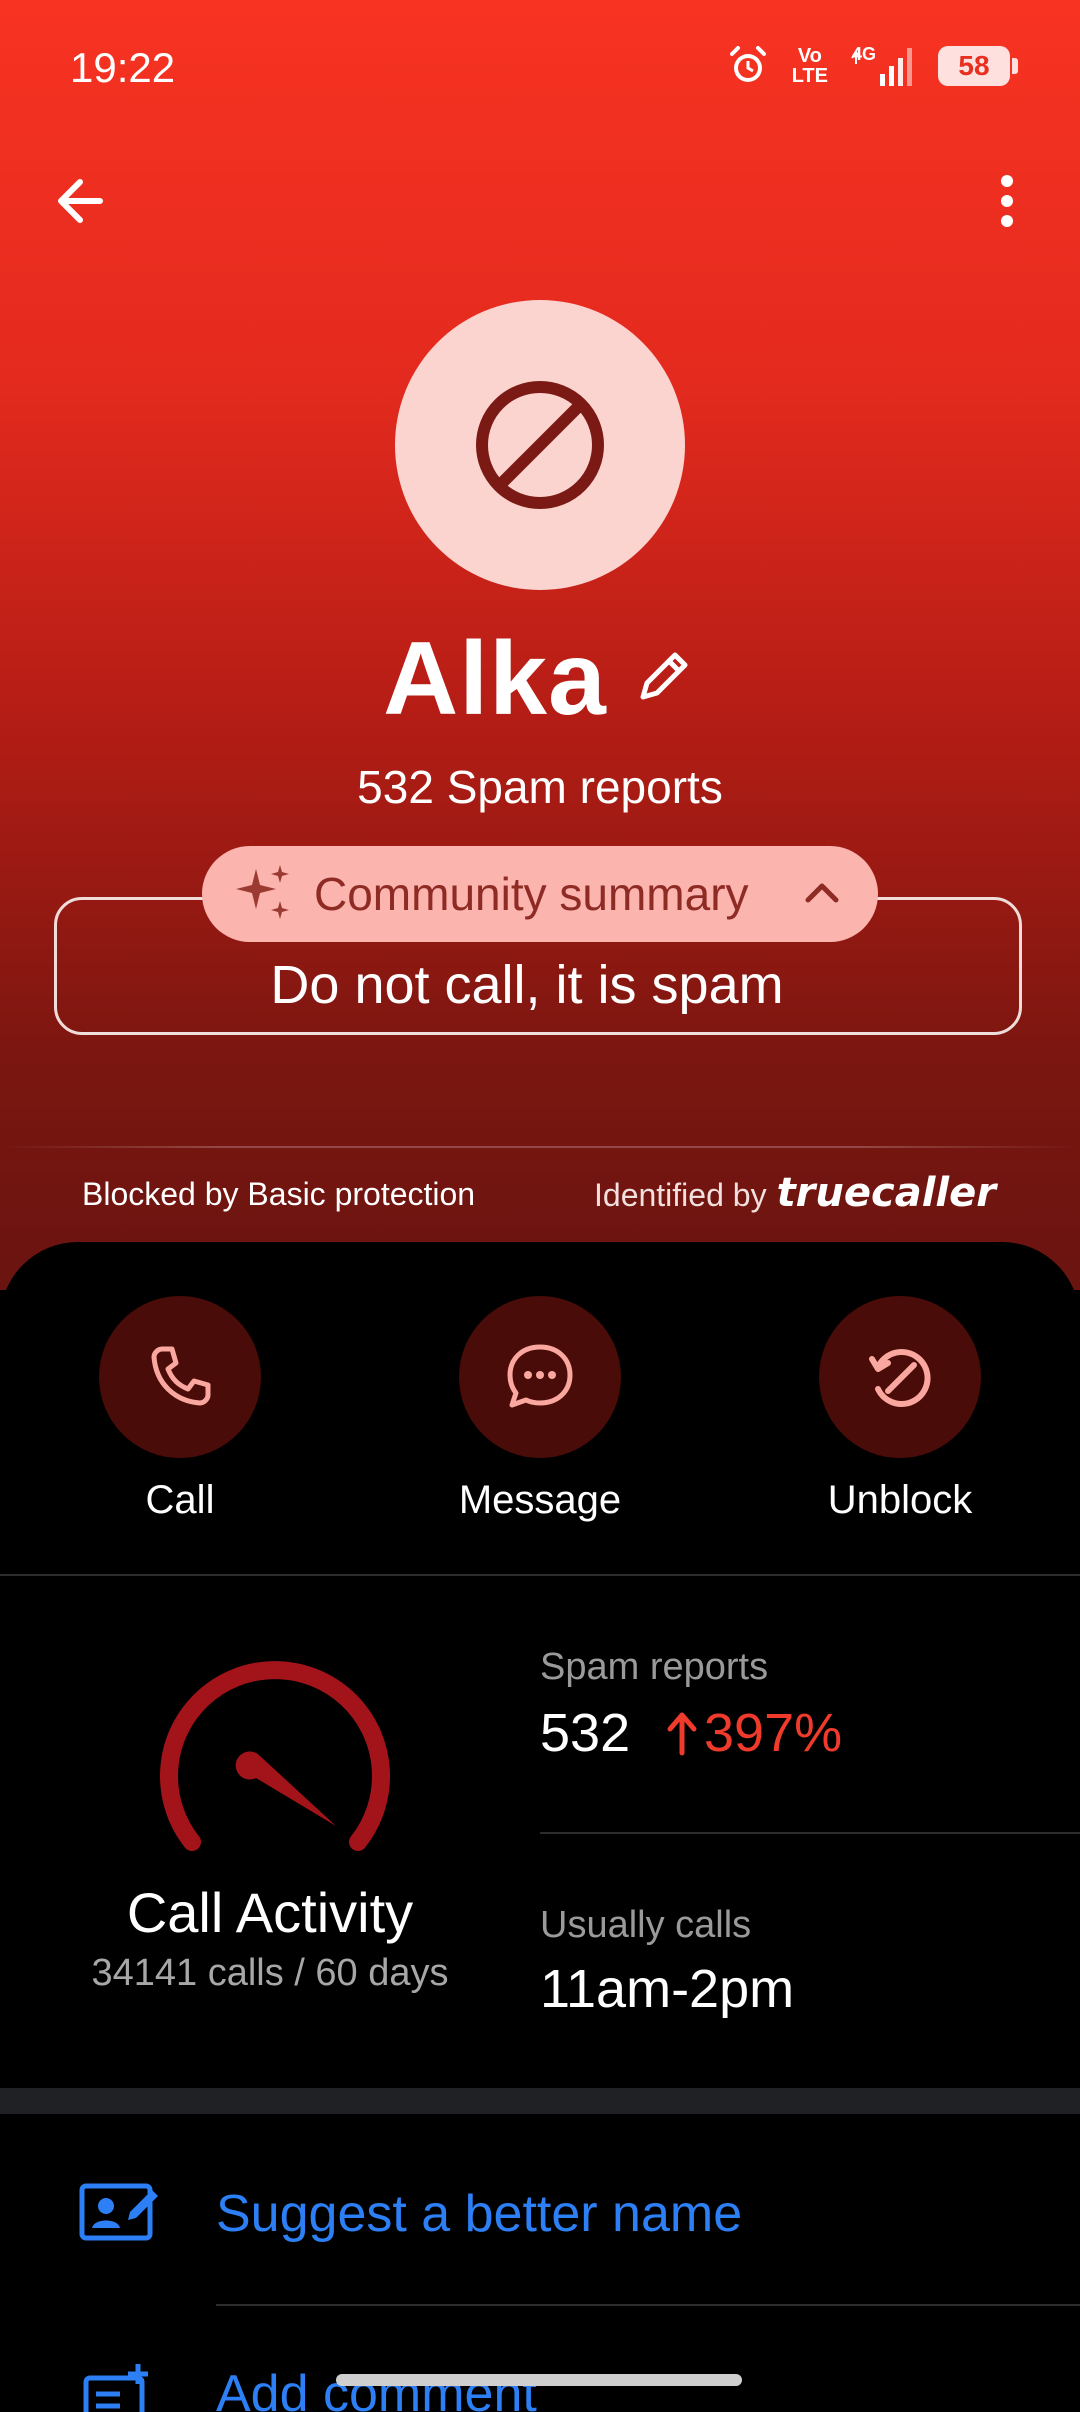 This screenshot has height=2412, width=1080. I want to click on usually-calls-value: 11am-2pm, so click(667, 1989).